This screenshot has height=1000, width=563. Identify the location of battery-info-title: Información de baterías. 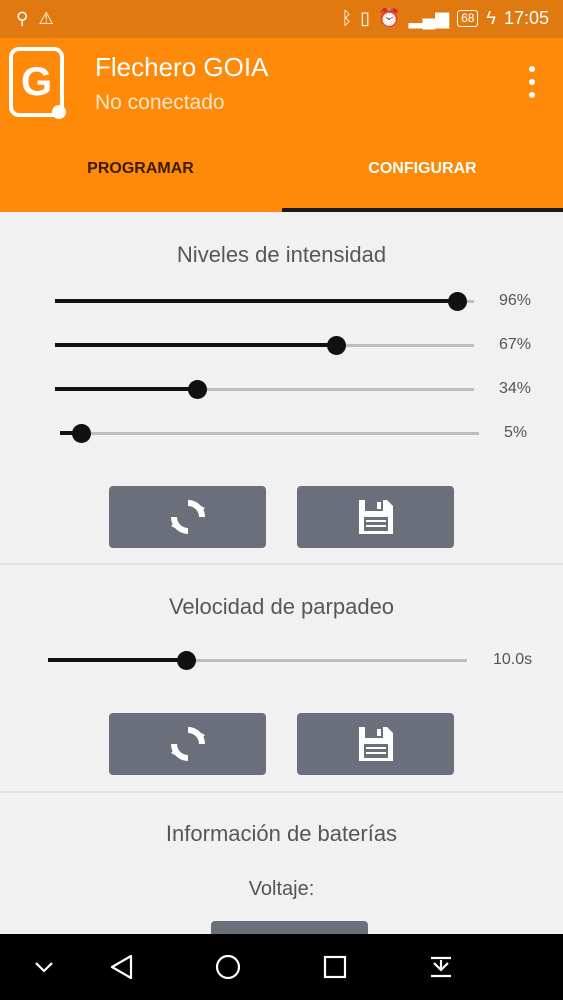
(281, 833).